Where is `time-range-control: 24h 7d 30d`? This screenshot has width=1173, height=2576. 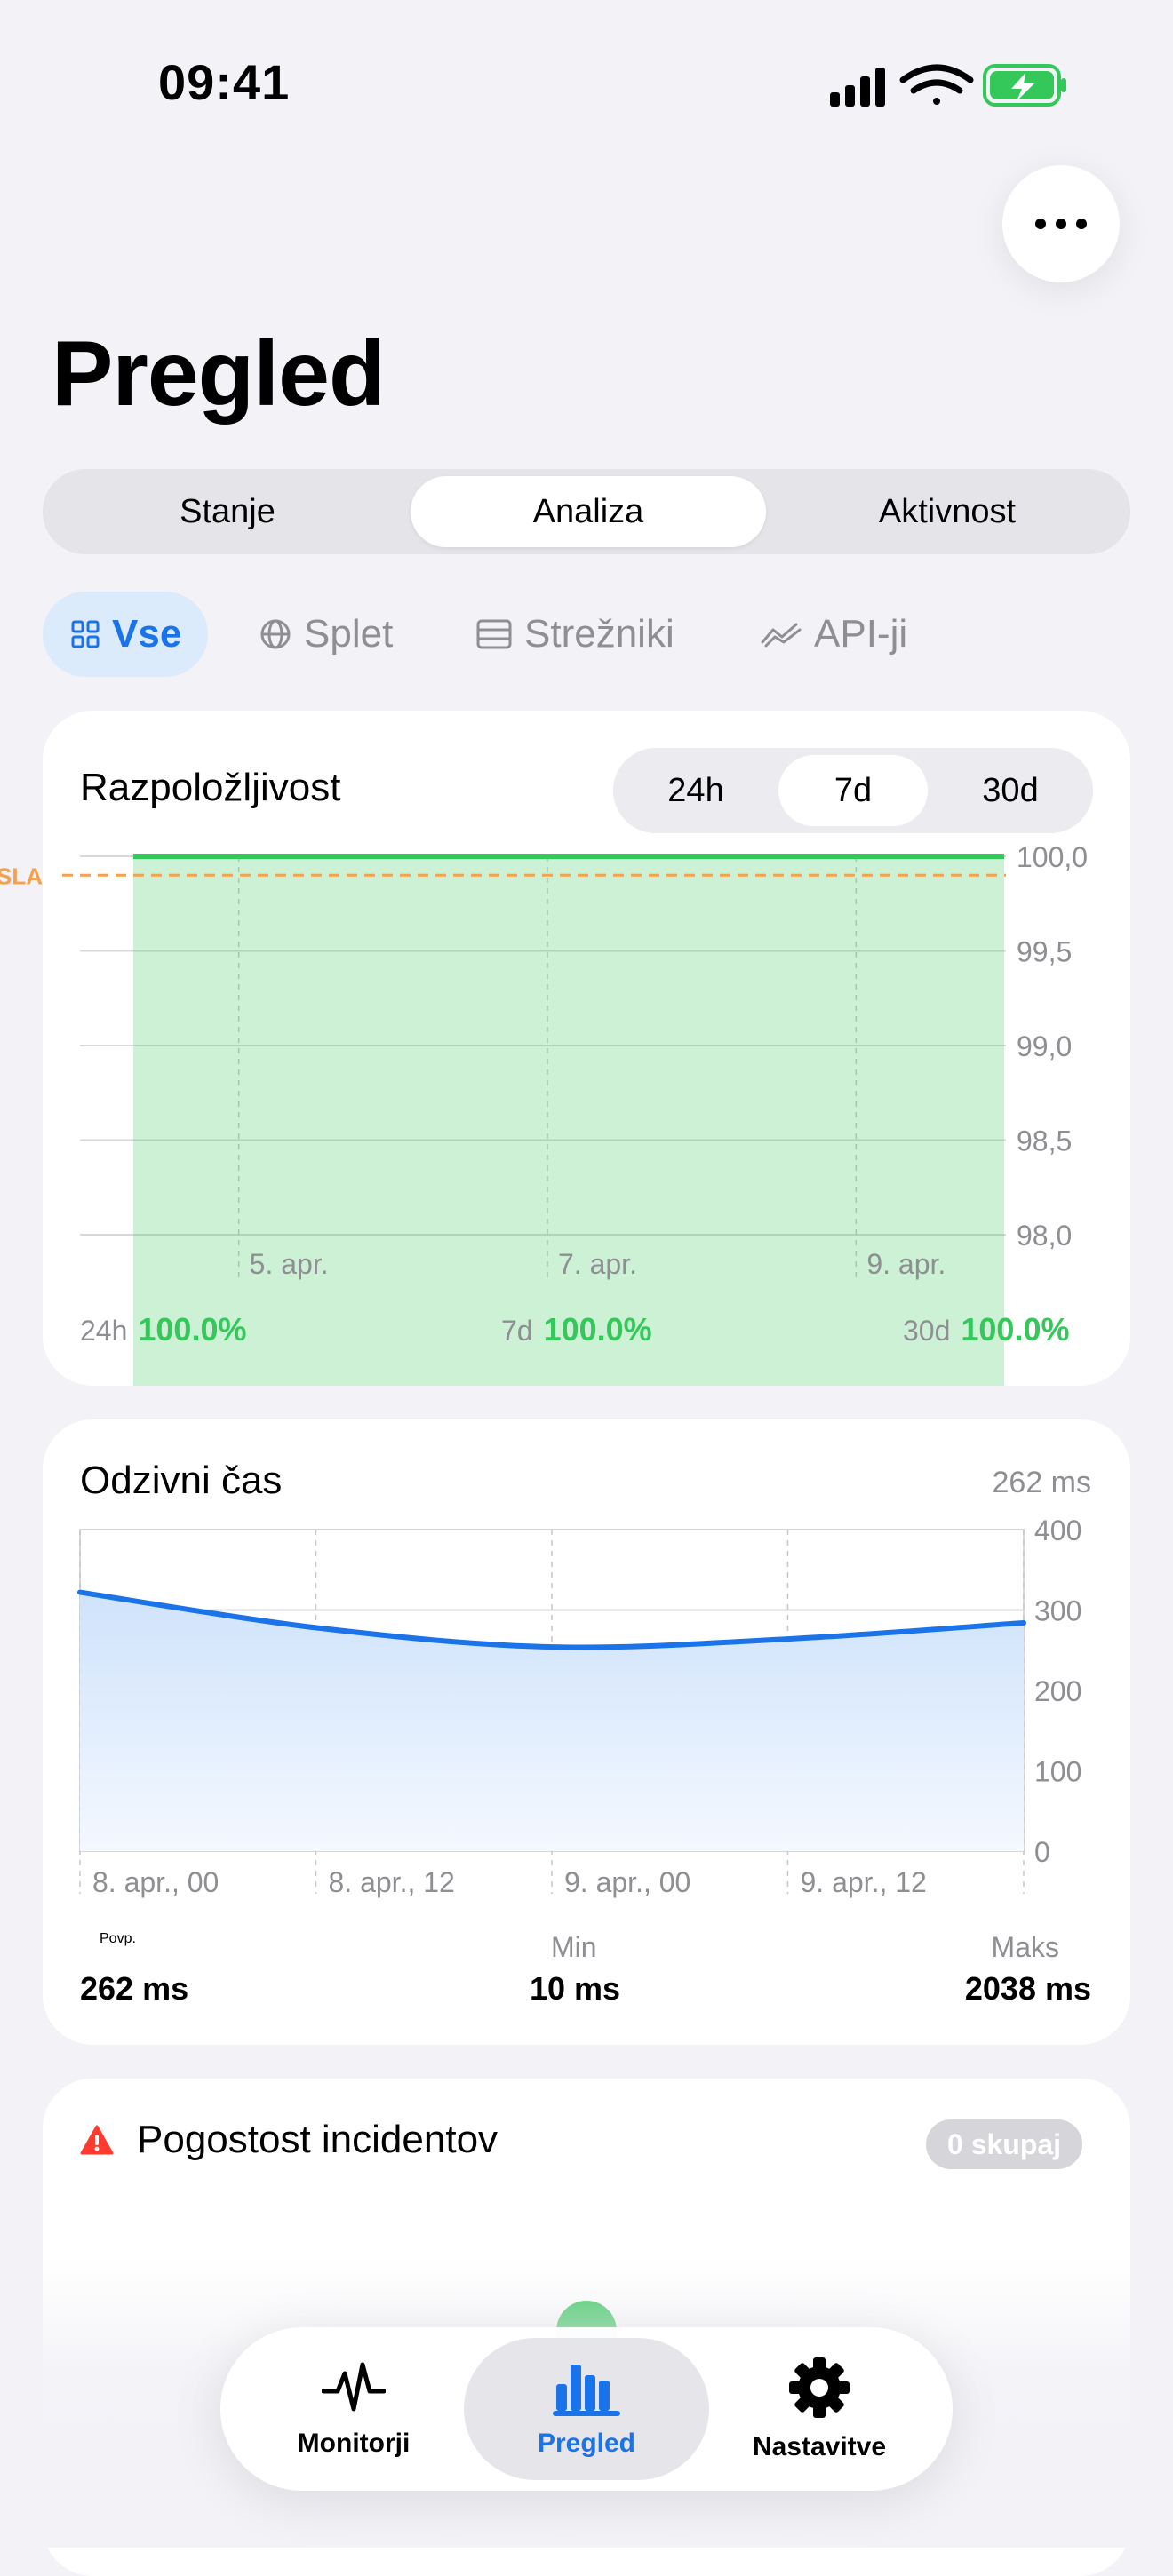 time-range-control: 24h 7d 30d is located at coordinates (853, 790).